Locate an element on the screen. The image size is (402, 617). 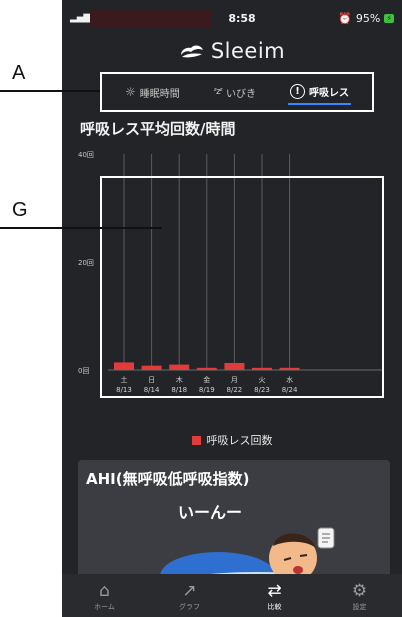
gear-icon: ⚙ is located at coordinates (359, 591).